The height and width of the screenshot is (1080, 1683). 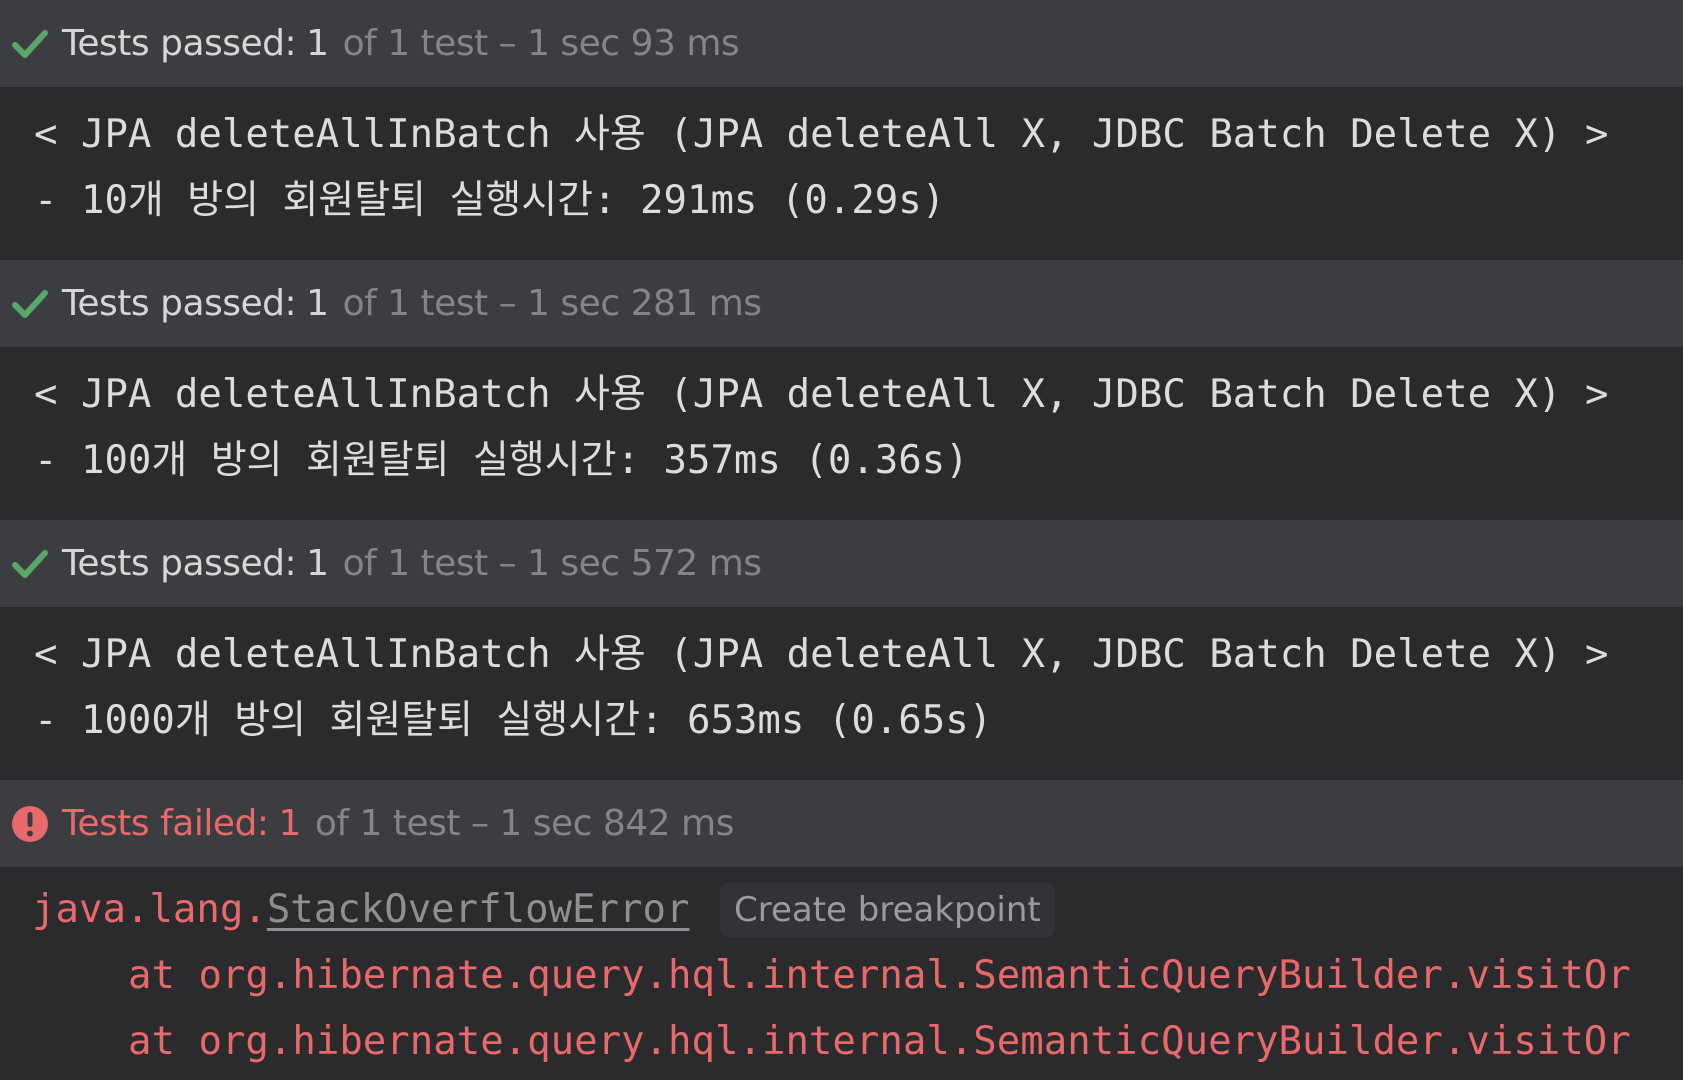 What do you see at coordinates (513, 720) in the screenshot?
I see `console-line: - 1000개 방의 회원탈퇴 실행시간: 653ms (0.65s)` at bounding box center [513, 720].